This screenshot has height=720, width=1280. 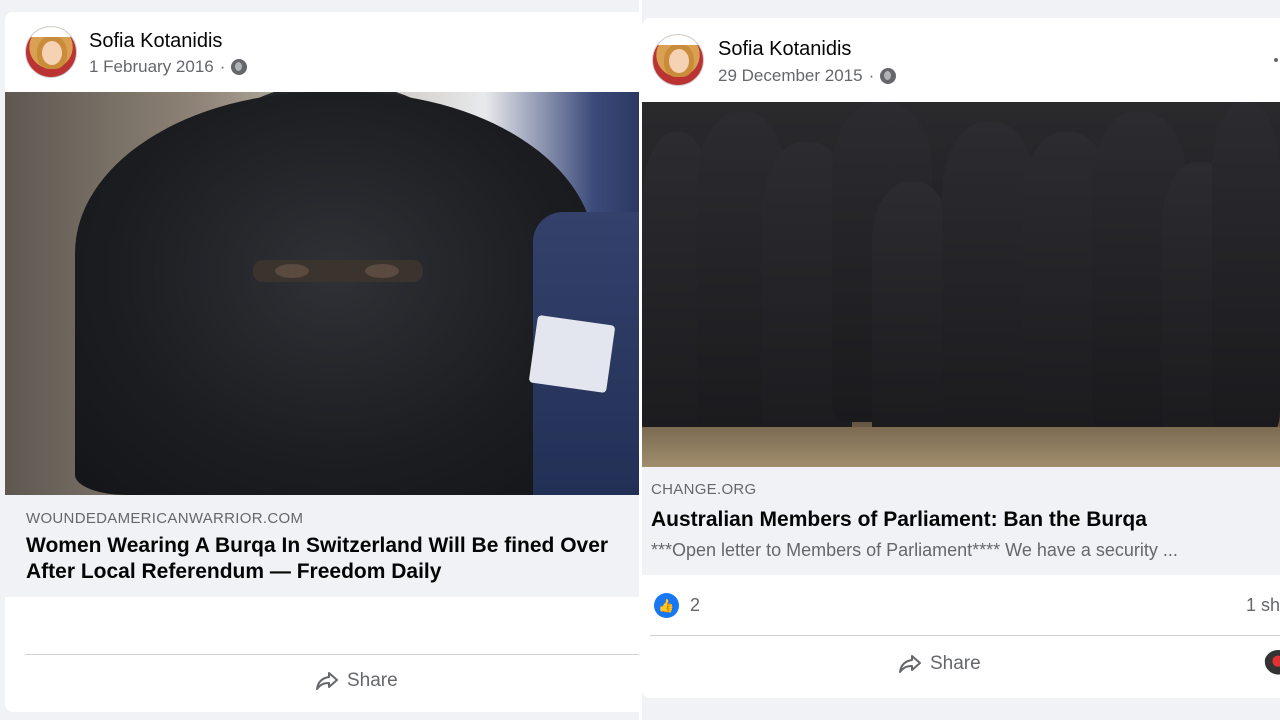 I want to click on post-header: Sofia Kotanidis 1 February 2016 ·, so click(x=322, y=52).